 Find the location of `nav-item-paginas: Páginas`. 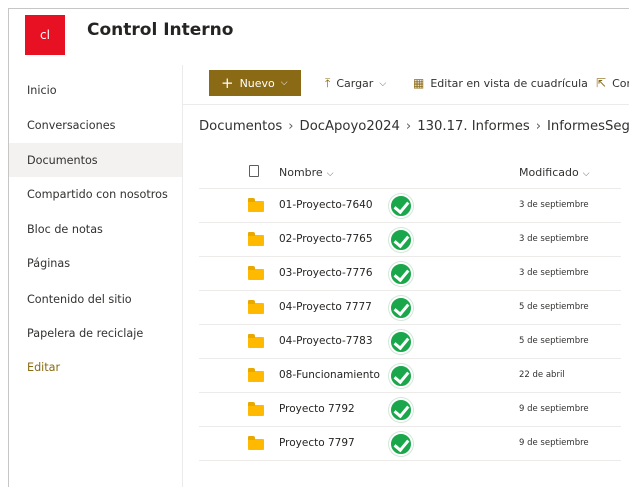

nav-item-paginas: Páginas is located at coordinates (95, 263).